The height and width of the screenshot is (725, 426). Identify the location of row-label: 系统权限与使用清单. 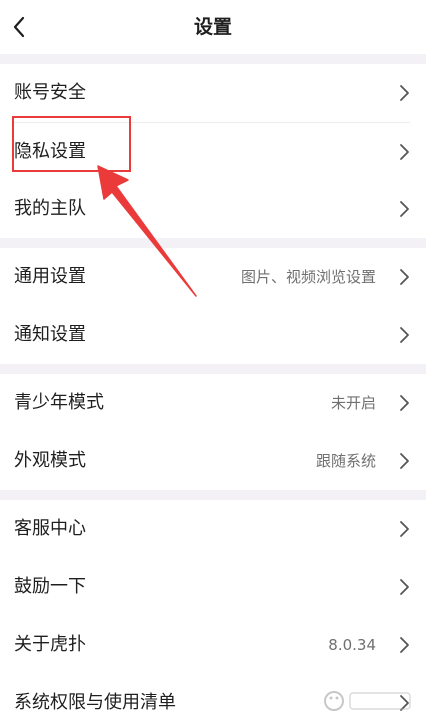
(95, 702).